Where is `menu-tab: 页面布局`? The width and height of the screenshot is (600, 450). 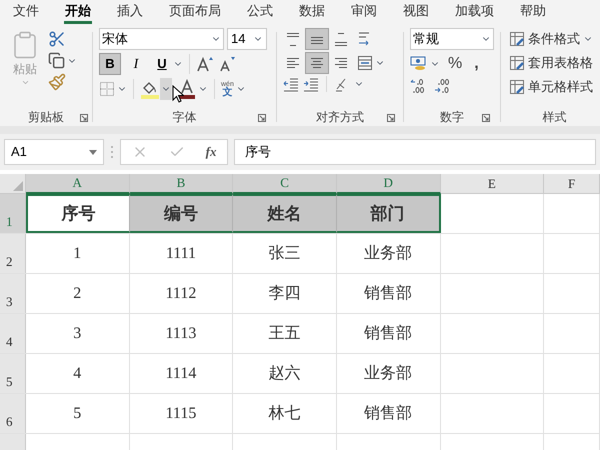 menu-tab: 页面布局 is located at coordinates (195, 12).